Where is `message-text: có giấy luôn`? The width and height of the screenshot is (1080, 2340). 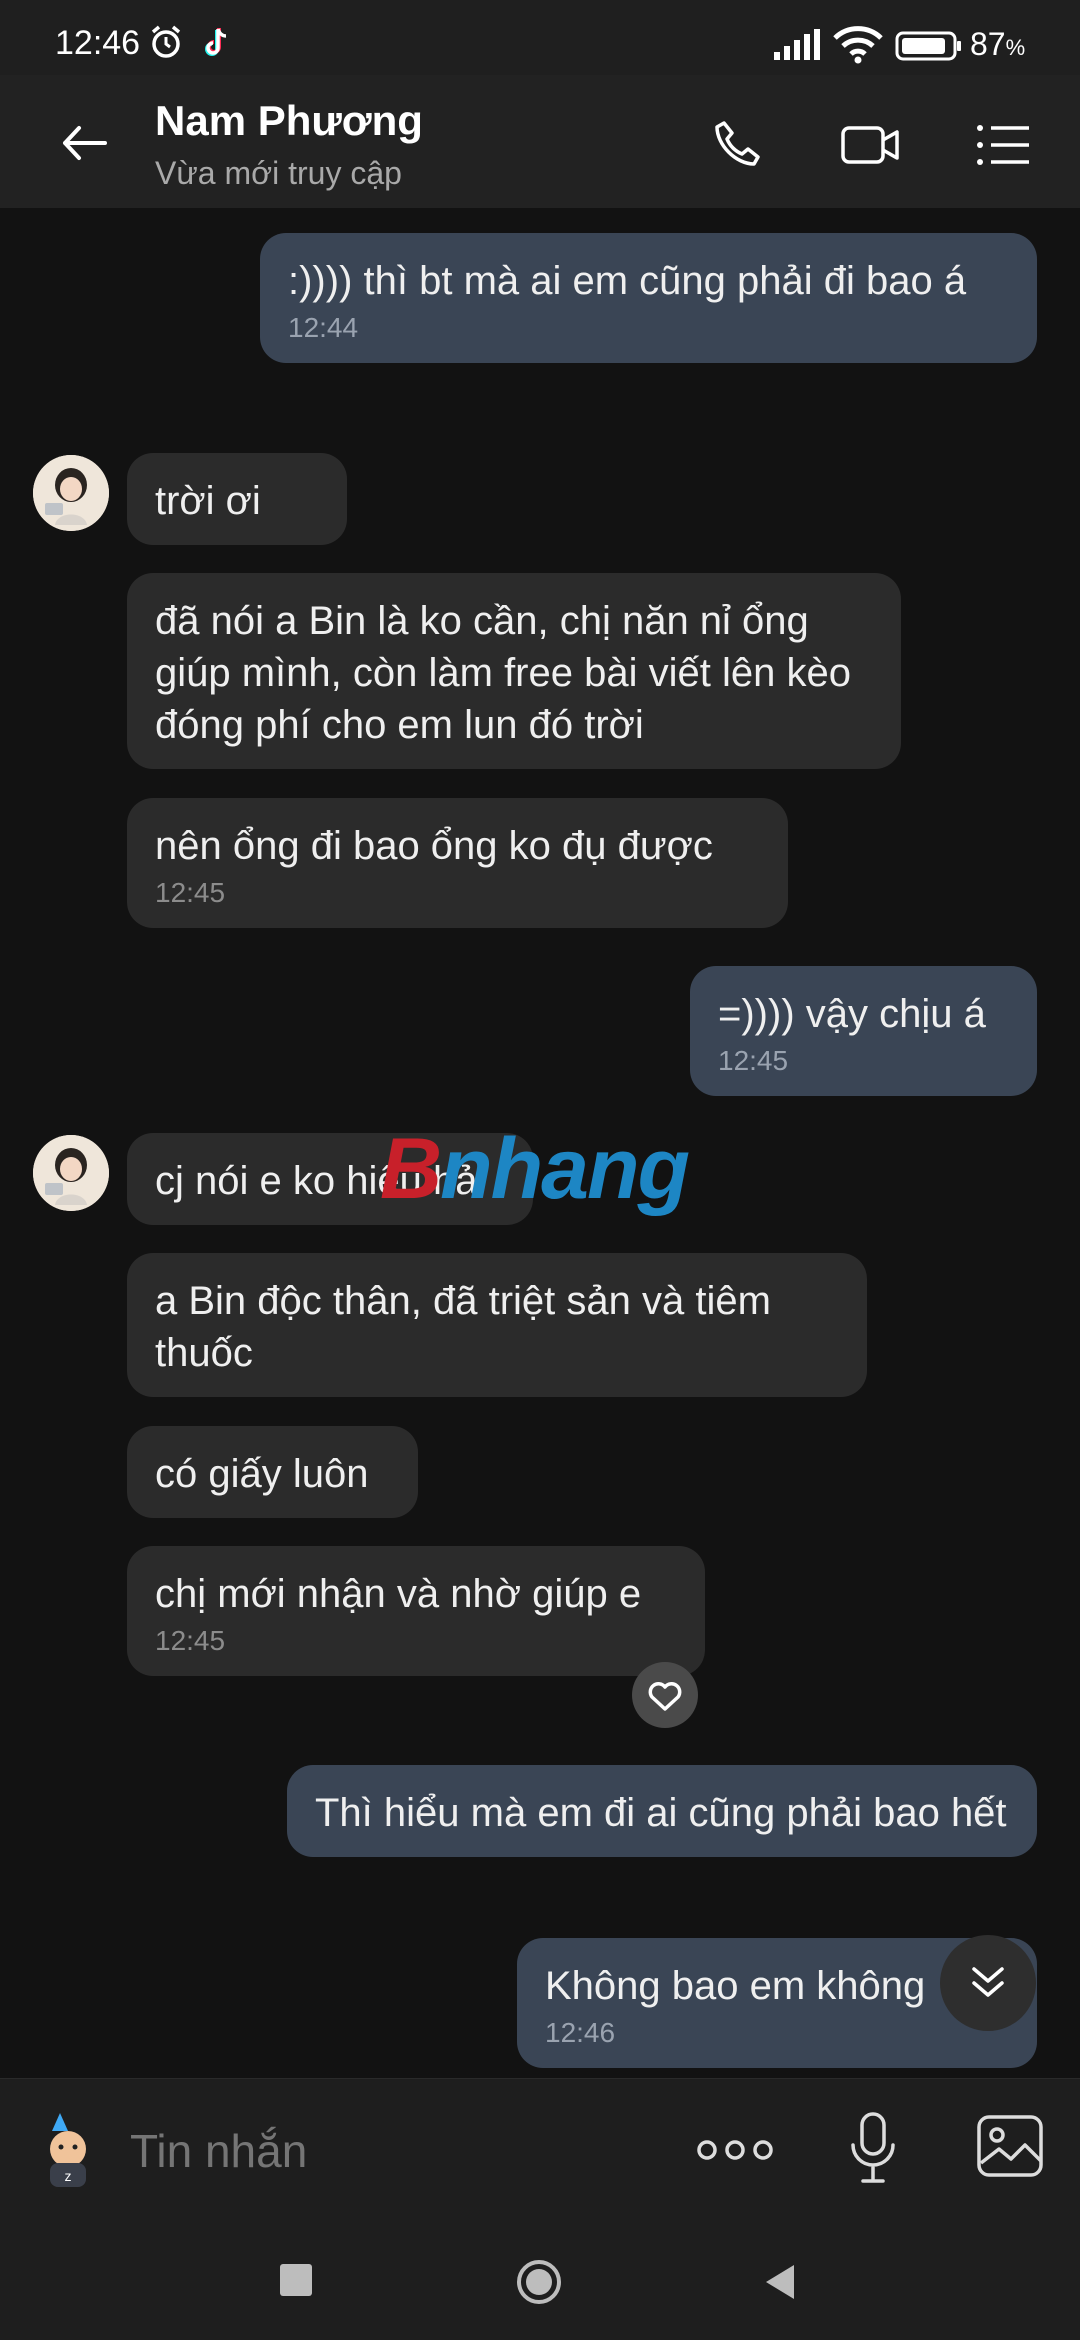 message-text: có giấy luôn is located at coordinates (262, 1474).